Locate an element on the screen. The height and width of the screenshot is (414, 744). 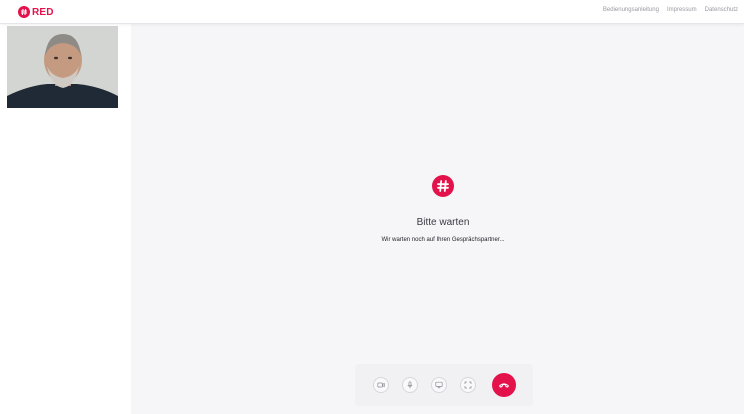
nav-link-privacy: Datenschutz is located at coordinates (721, 10).